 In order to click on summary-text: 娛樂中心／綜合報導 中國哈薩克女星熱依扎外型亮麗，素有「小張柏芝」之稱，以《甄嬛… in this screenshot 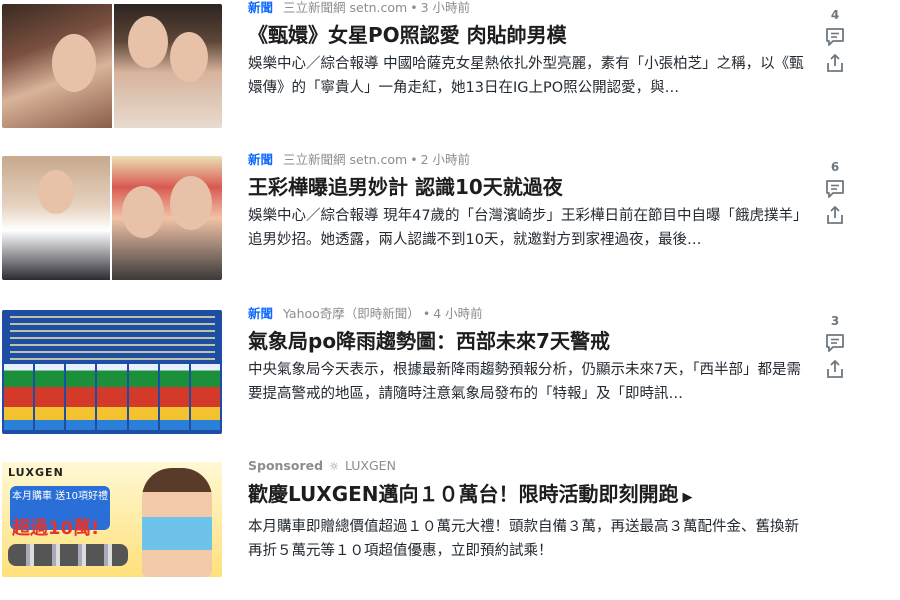, I will do `click(526, 76)`.